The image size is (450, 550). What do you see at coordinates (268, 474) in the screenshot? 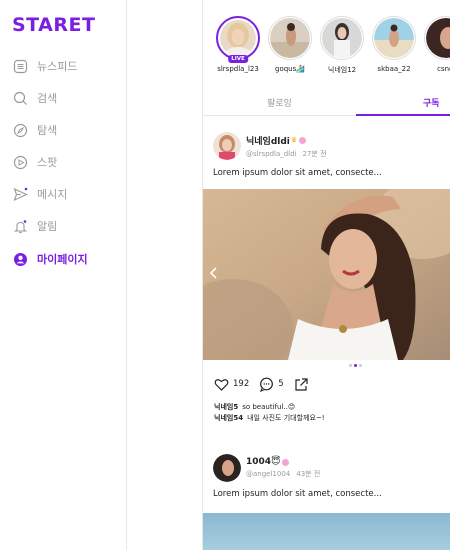
I see `post-username: @angel1004` at bounding box center [268, 474].